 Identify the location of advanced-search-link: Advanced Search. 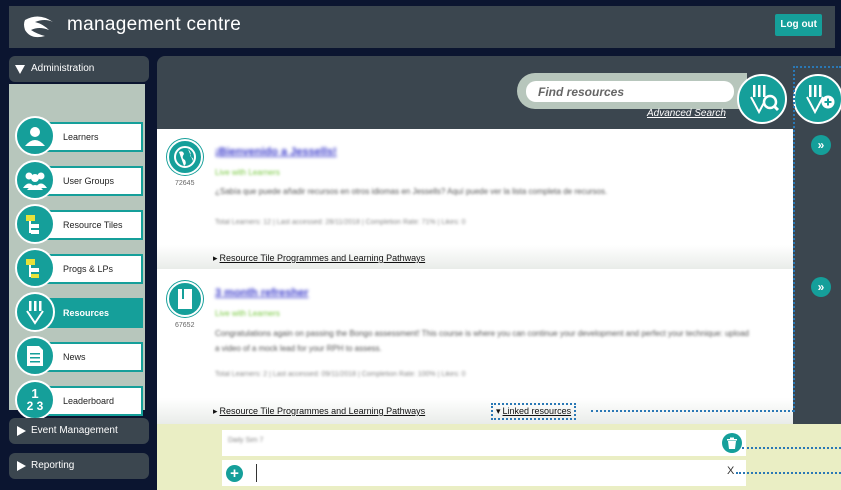
(686, 113).